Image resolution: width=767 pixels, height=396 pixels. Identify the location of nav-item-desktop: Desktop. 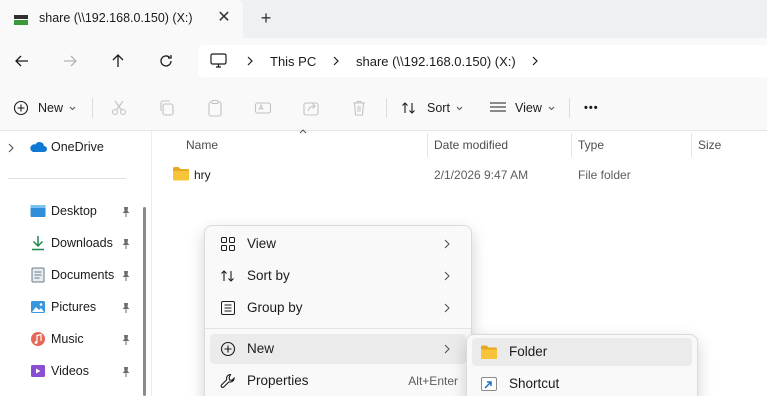
(70, 211).